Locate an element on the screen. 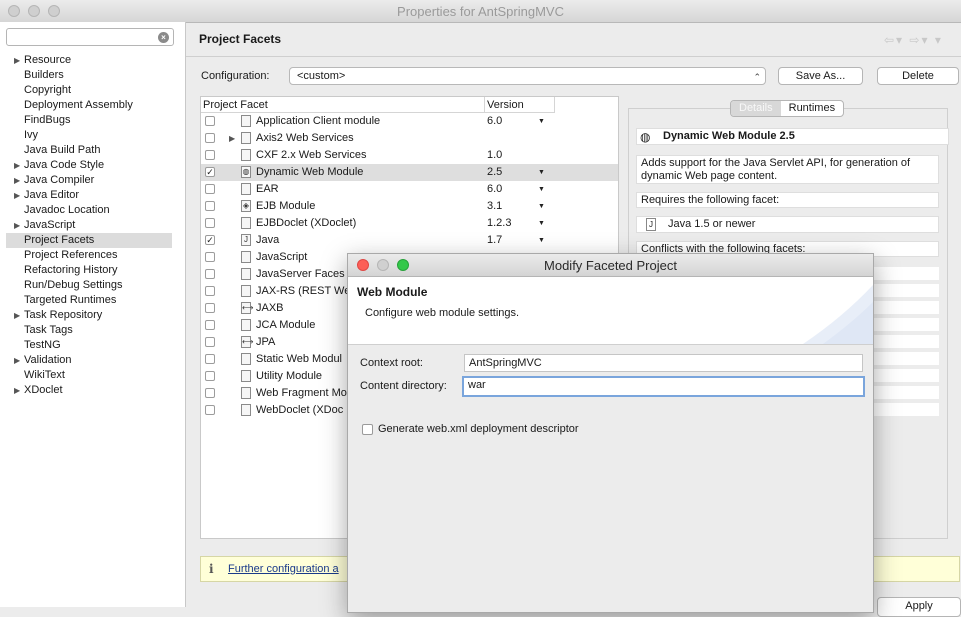 Image resolution: width=961 pixels, height=617 pixels. facet-version: 1.0 is located at coordinates (494, 155).